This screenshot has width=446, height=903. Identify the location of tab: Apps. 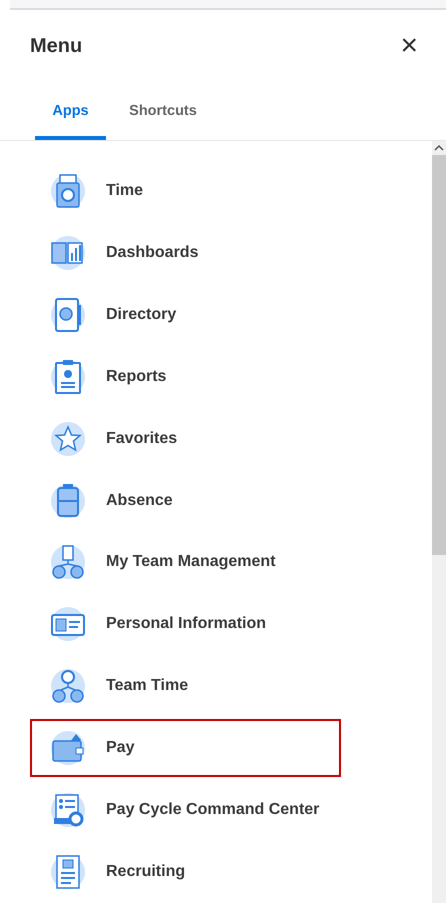
(70, 111).